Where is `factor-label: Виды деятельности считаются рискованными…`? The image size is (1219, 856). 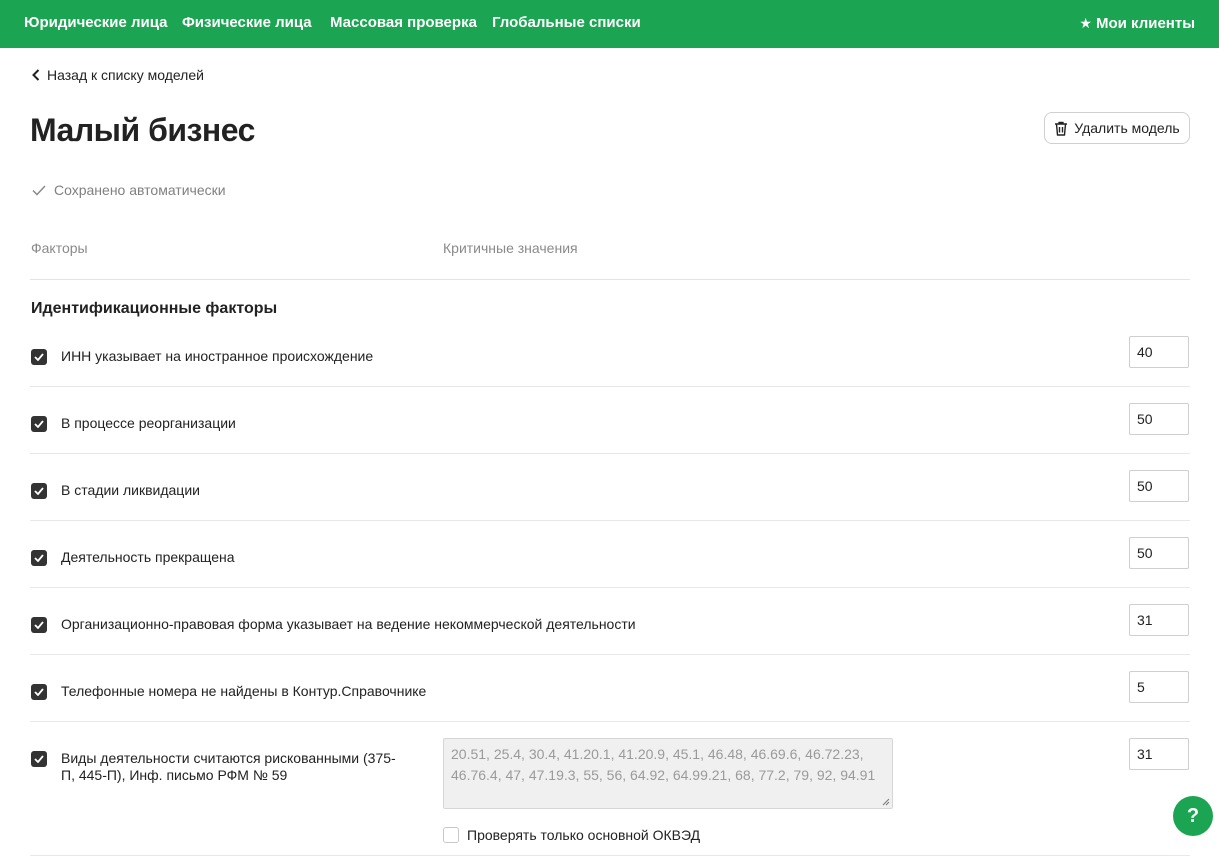 factor-label: Виды деятельности считаются рискованными… is located at coordinates (228, 766).